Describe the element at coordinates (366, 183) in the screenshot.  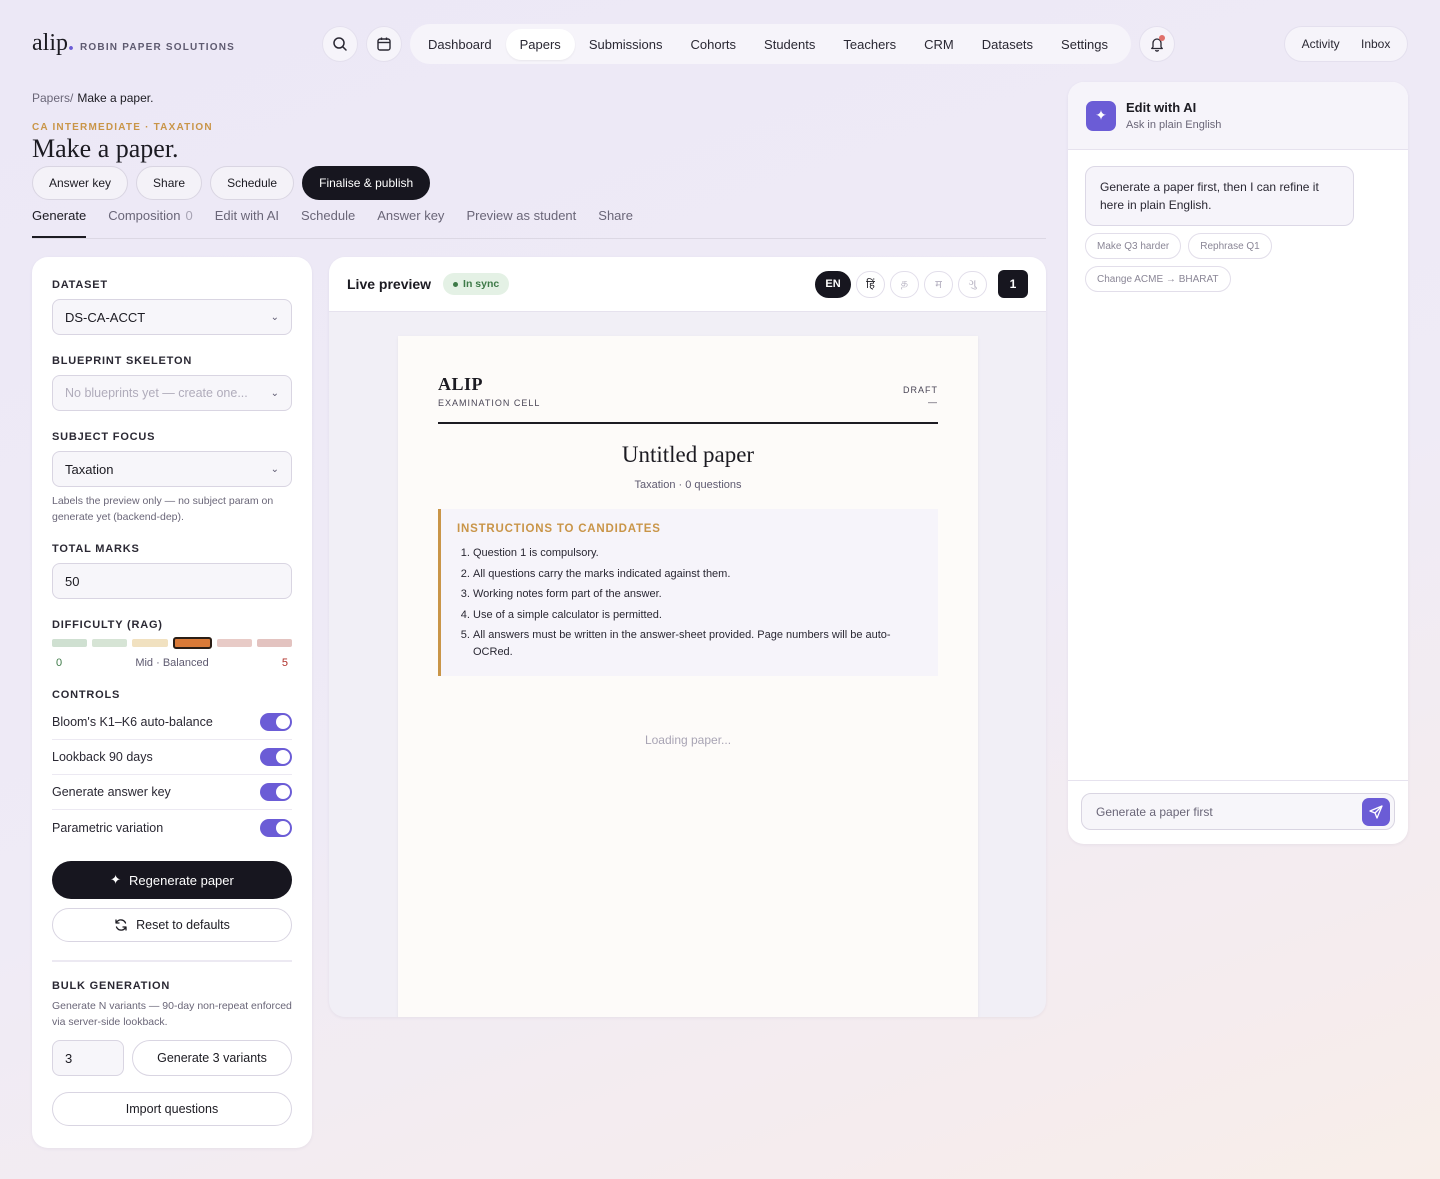
I see `finalise-publish-button: Finalise & publish` at that location.